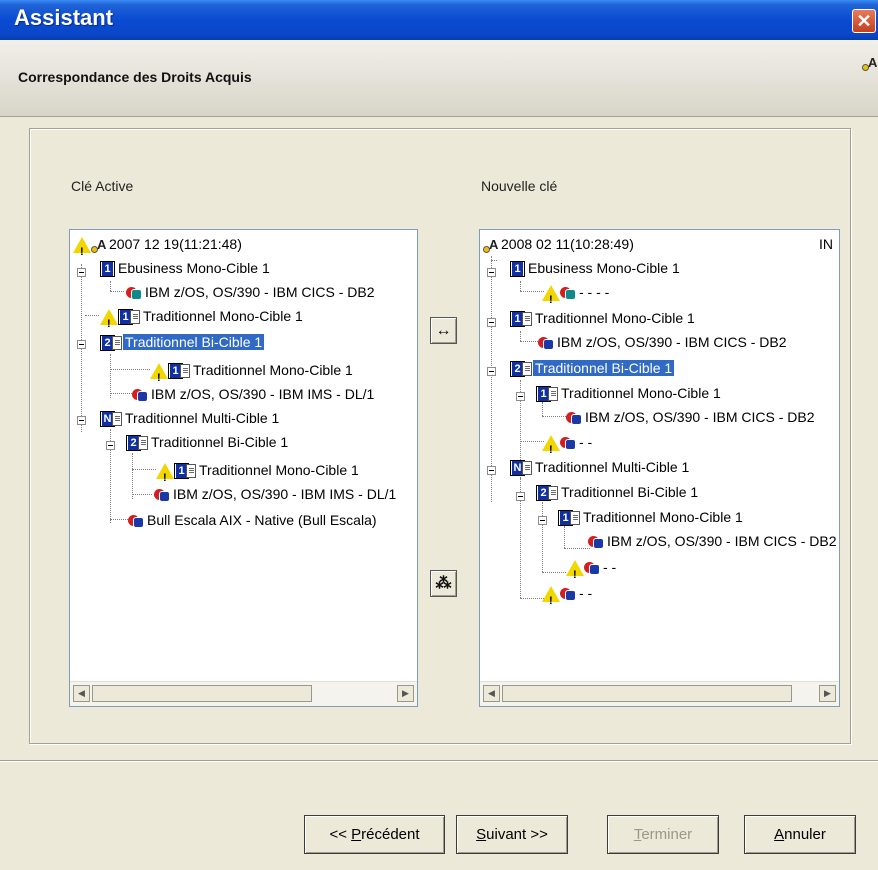 The height and width of the screenshot is (870, 878). Describe the element at coordinates (356, 834) in the screenshot. I see `previous-mnemonic: P` at that location.